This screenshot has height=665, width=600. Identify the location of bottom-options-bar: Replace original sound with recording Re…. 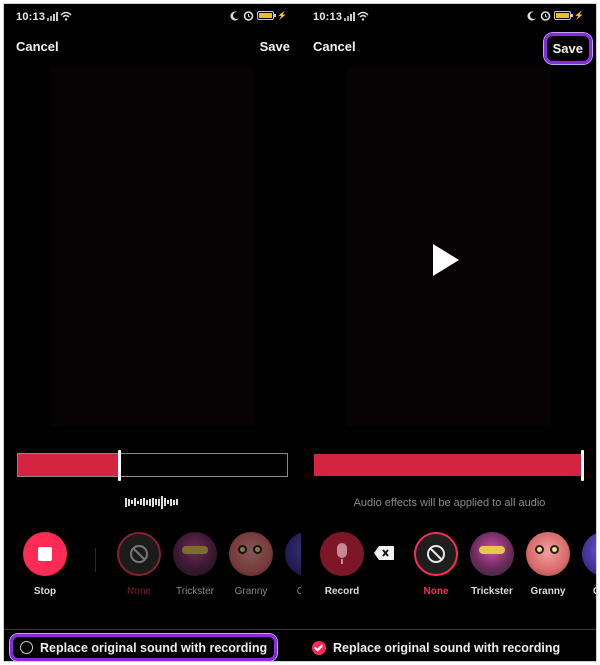
(300, 645).